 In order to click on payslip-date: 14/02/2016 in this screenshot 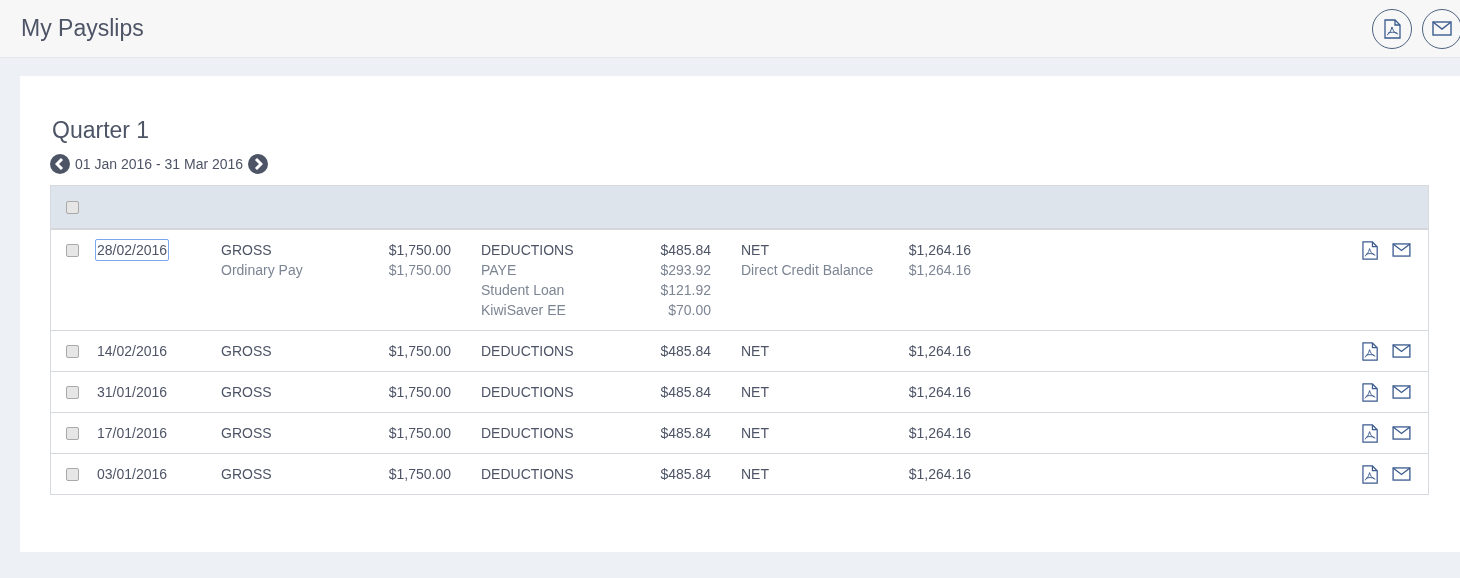, I will do `click(132, 351)`.